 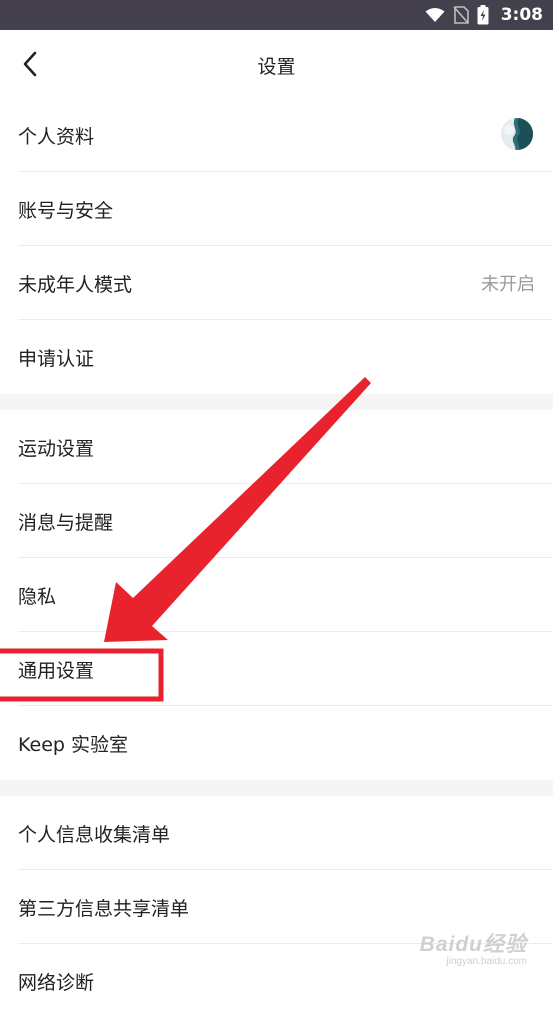 I want to click on nav-bar: 设置, so click(x=276, y=64).